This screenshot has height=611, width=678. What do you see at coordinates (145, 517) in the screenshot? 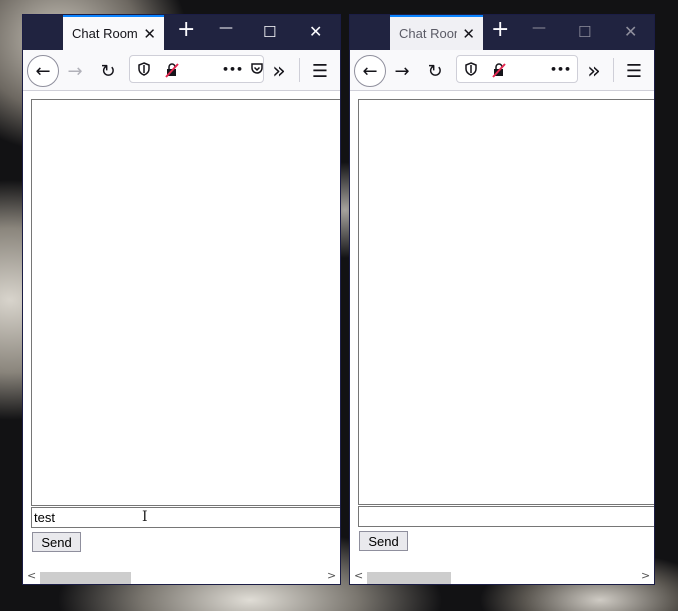
I see `text-cursor-icon: I` at bounding box center [145, 517].